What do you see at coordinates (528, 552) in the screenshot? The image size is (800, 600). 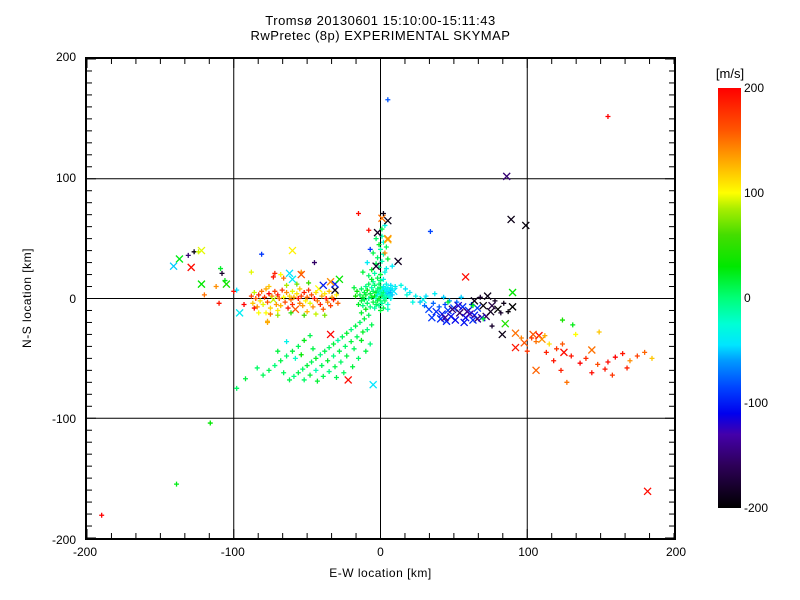 I see `x-tick-label: 100` at bounding box center [528, 552].